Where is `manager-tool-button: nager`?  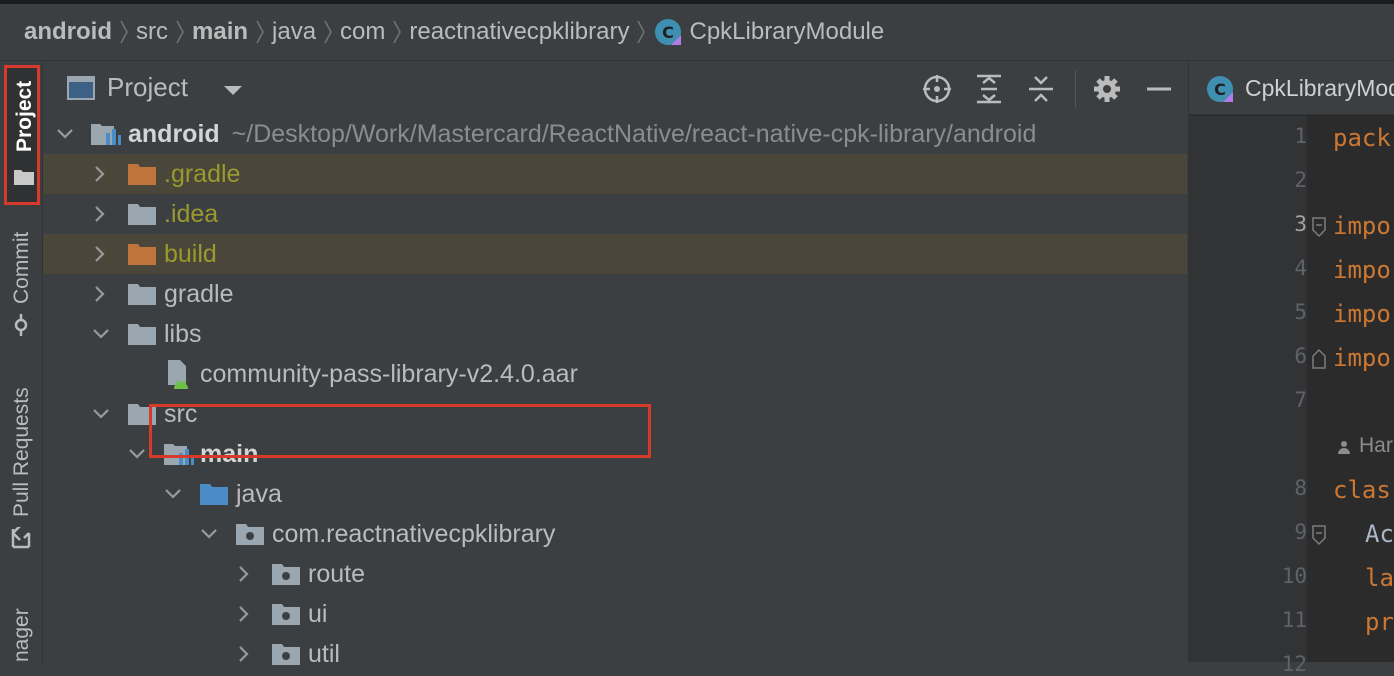 manager-tool-button: nager is located at coordinates (22, 627).